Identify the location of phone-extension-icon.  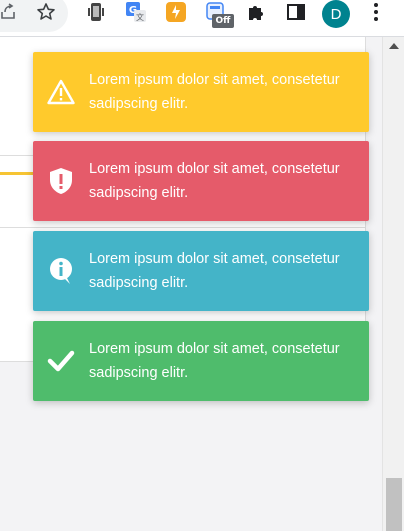
(96, 12).